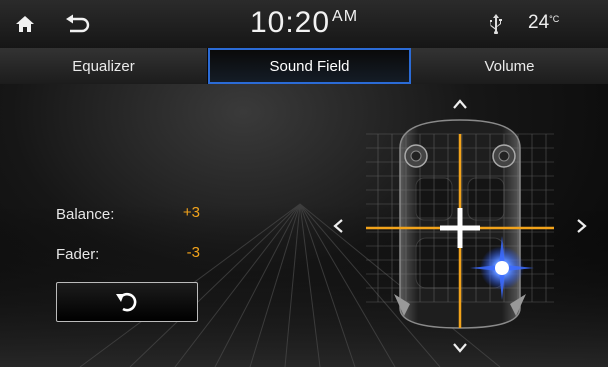  What do you see at coordinates (191, 212) in the screenshot?
I see `balance-value: +3` at bounding box center [191, 212].